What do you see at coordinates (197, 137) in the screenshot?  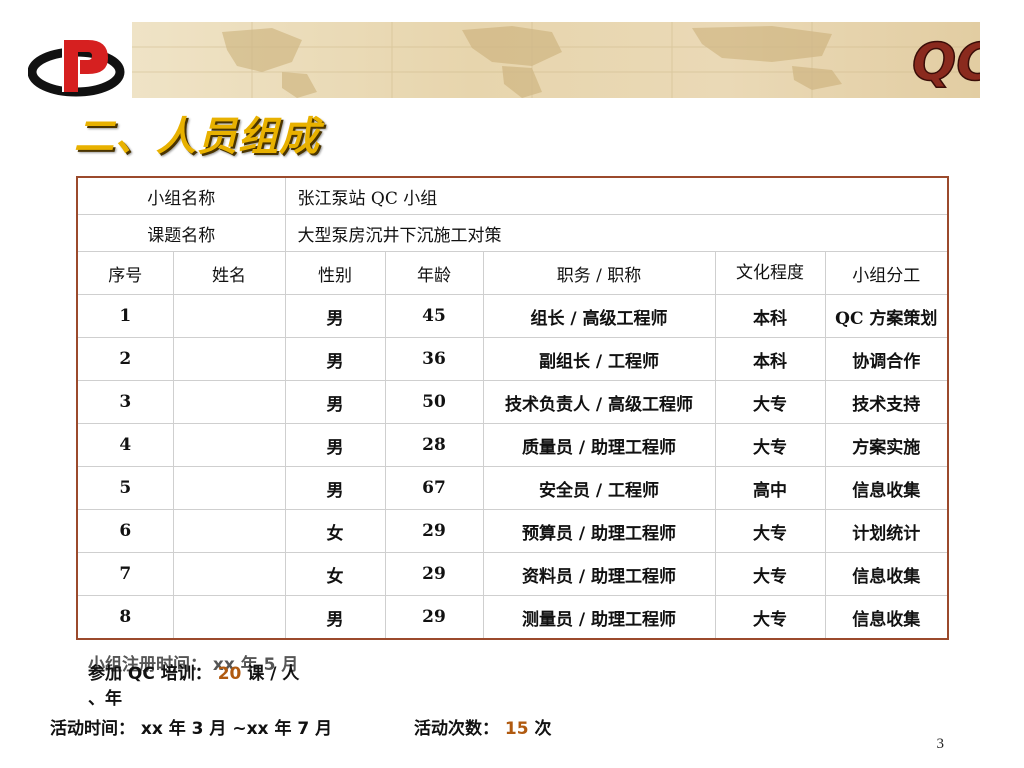 I see `page-title: 二、人员组成` at bounding box center [197, 137].